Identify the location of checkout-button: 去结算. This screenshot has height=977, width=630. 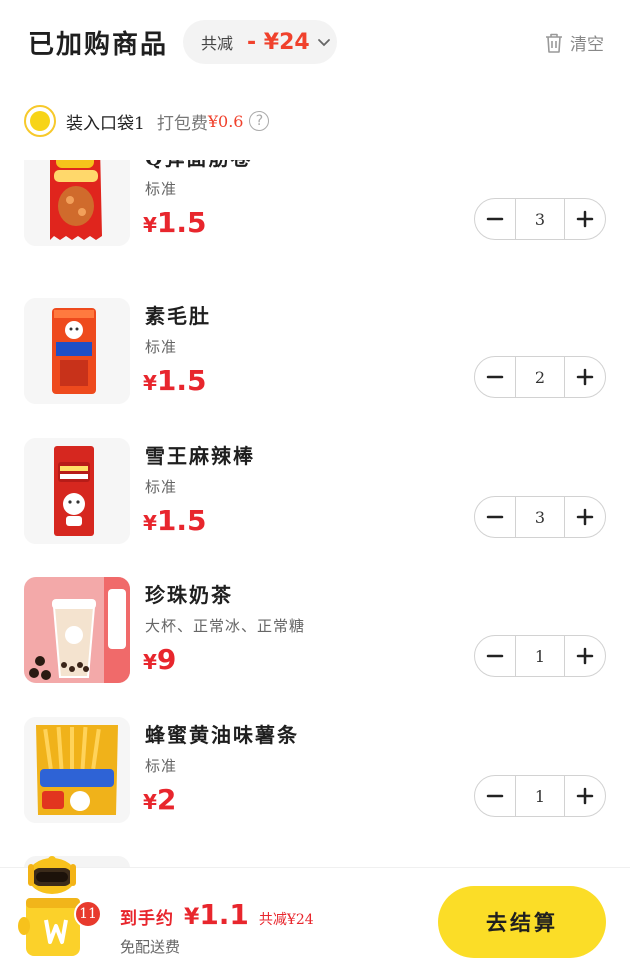
(522, 922).